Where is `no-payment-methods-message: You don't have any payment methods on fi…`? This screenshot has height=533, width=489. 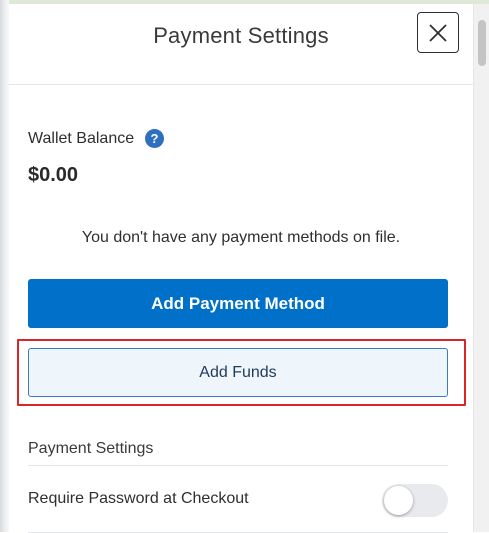 no-payment-methods-message: You don't have any payment methods on fi… is located at coordinates (241, 237).